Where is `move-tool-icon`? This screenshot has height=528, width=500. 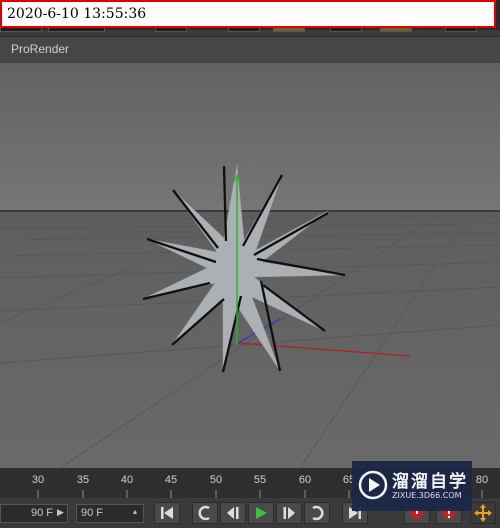 move-tool-icon is located at coordinates (483, 513).